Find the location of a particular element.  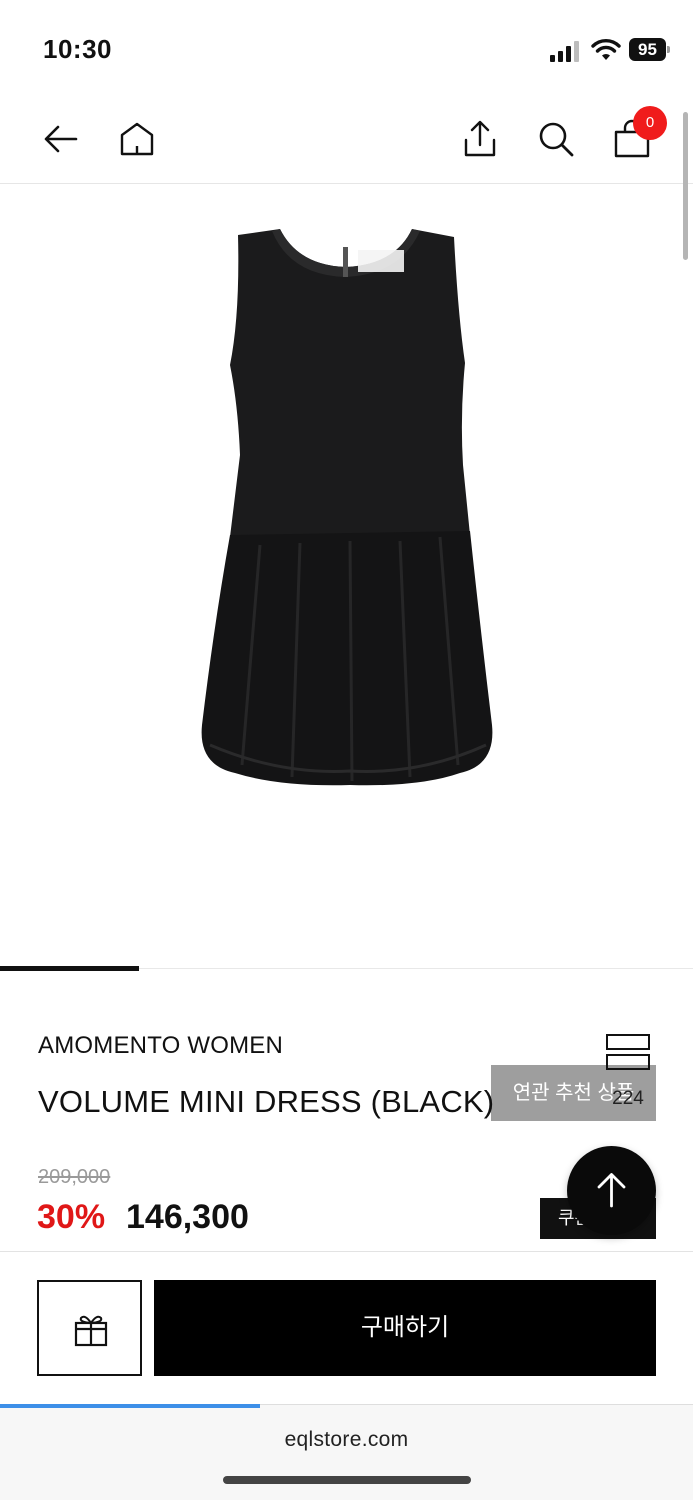

scroll-to-top-button is located at coordinates (611, 1190).